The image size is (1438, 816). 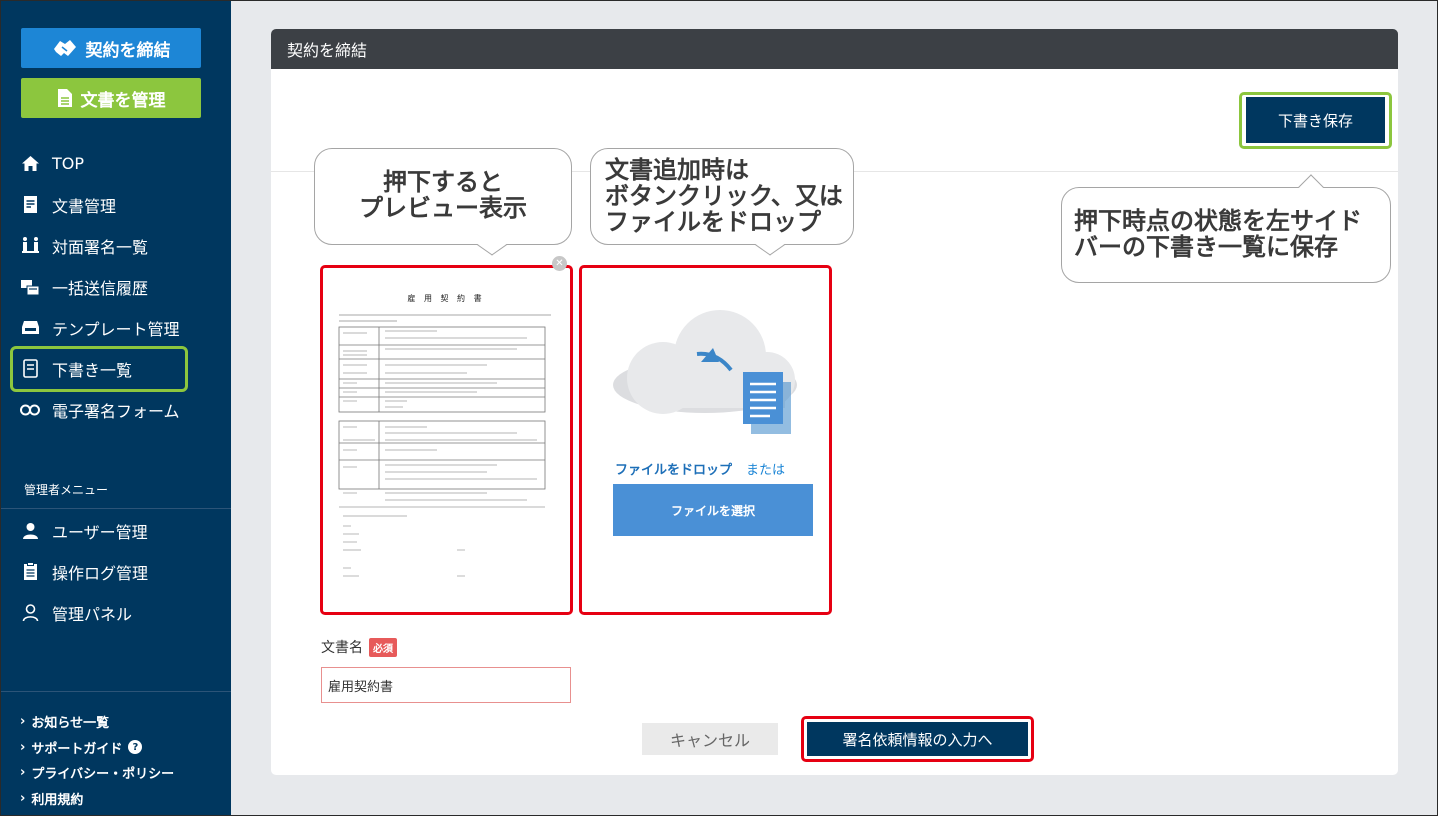 I want to click on footer-link-label: 利用規約, so click(x=57, y=800).